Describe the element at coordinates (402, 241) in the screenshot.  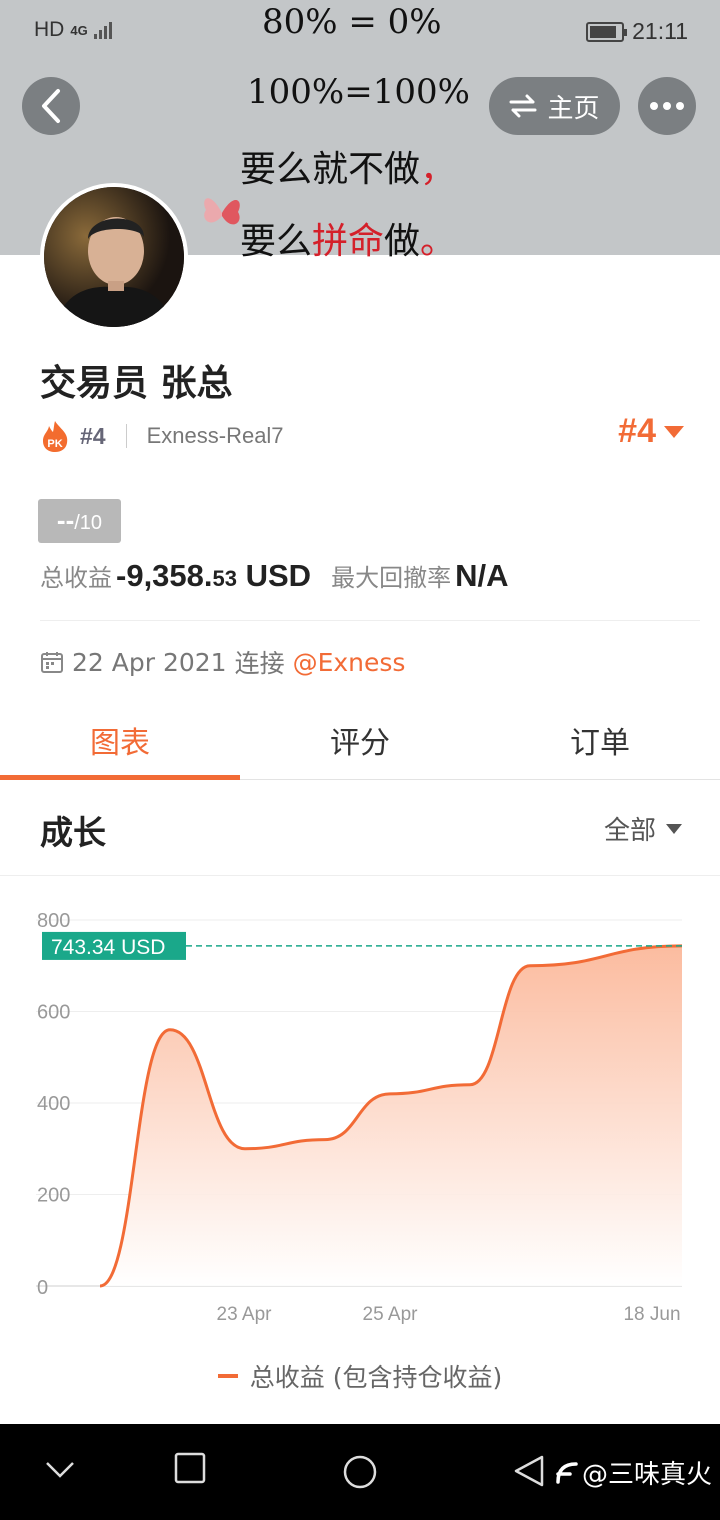
I see `motto-line-4-b: 做` at that location.